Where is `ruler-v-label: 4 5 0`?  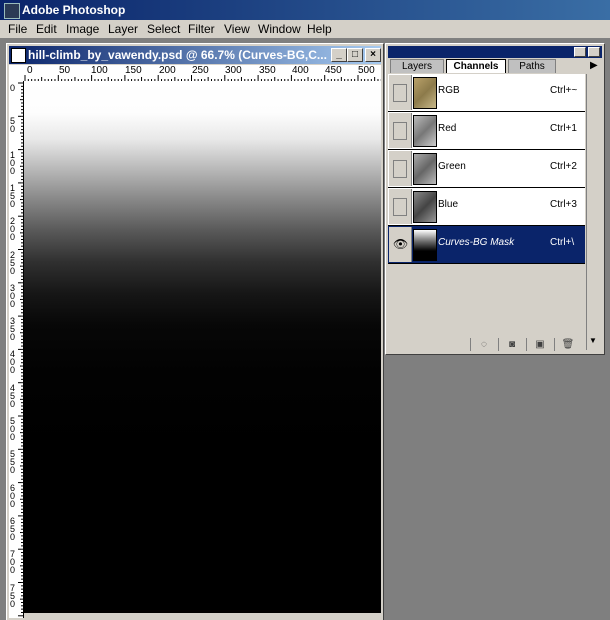 ruler-v-label: 4 5 0 is located at coordinates (13, 395).